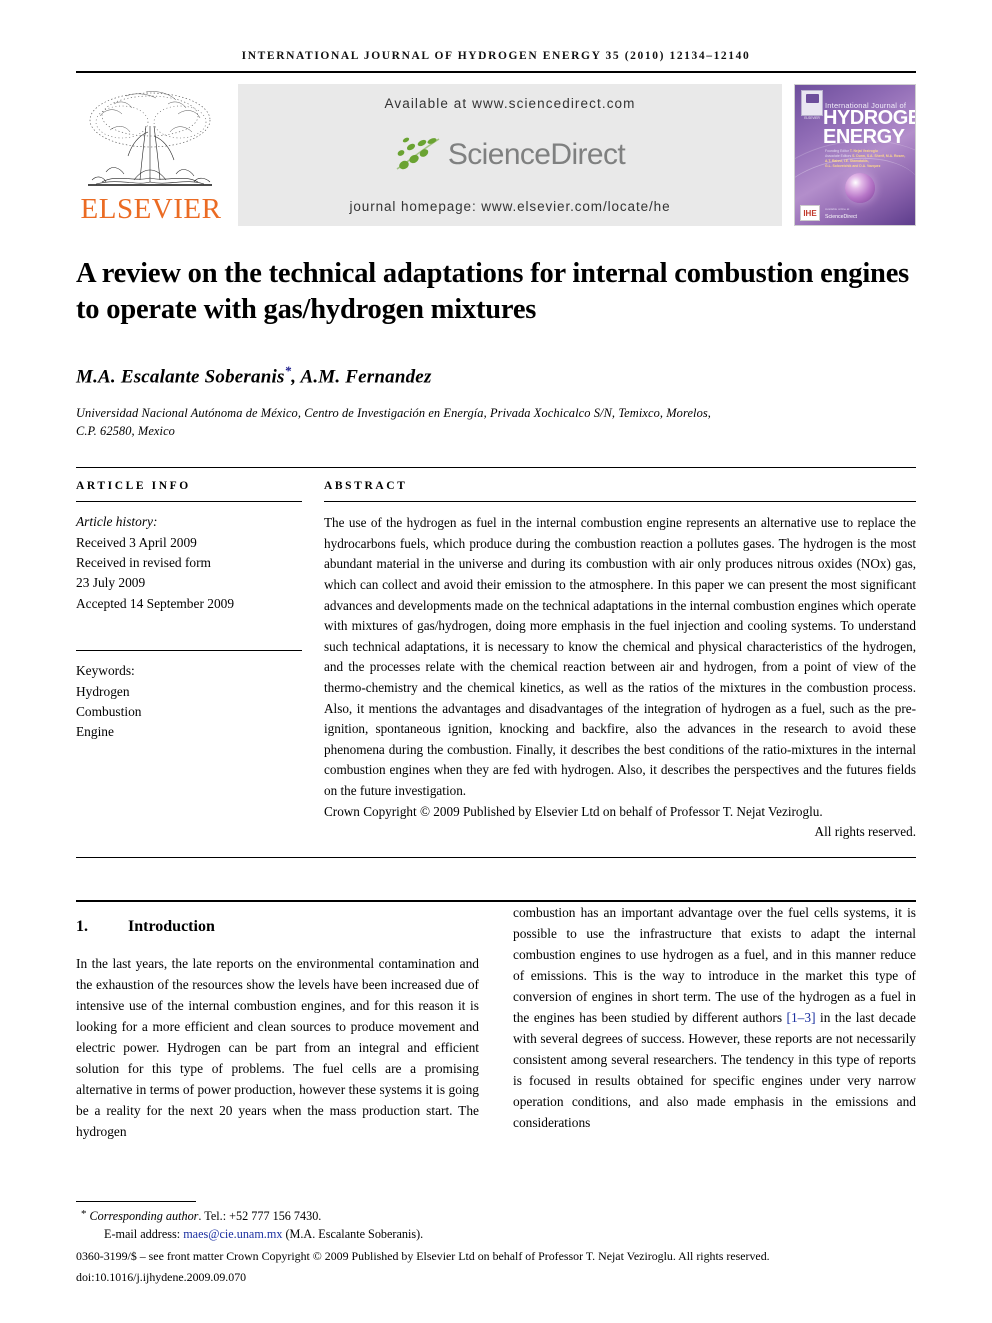 The height and width of the screenshot is (1323, 992). Describe the element at coordinates (277, 927) in the screenshot. I see `section-heading: 1. Introduction` at that location.